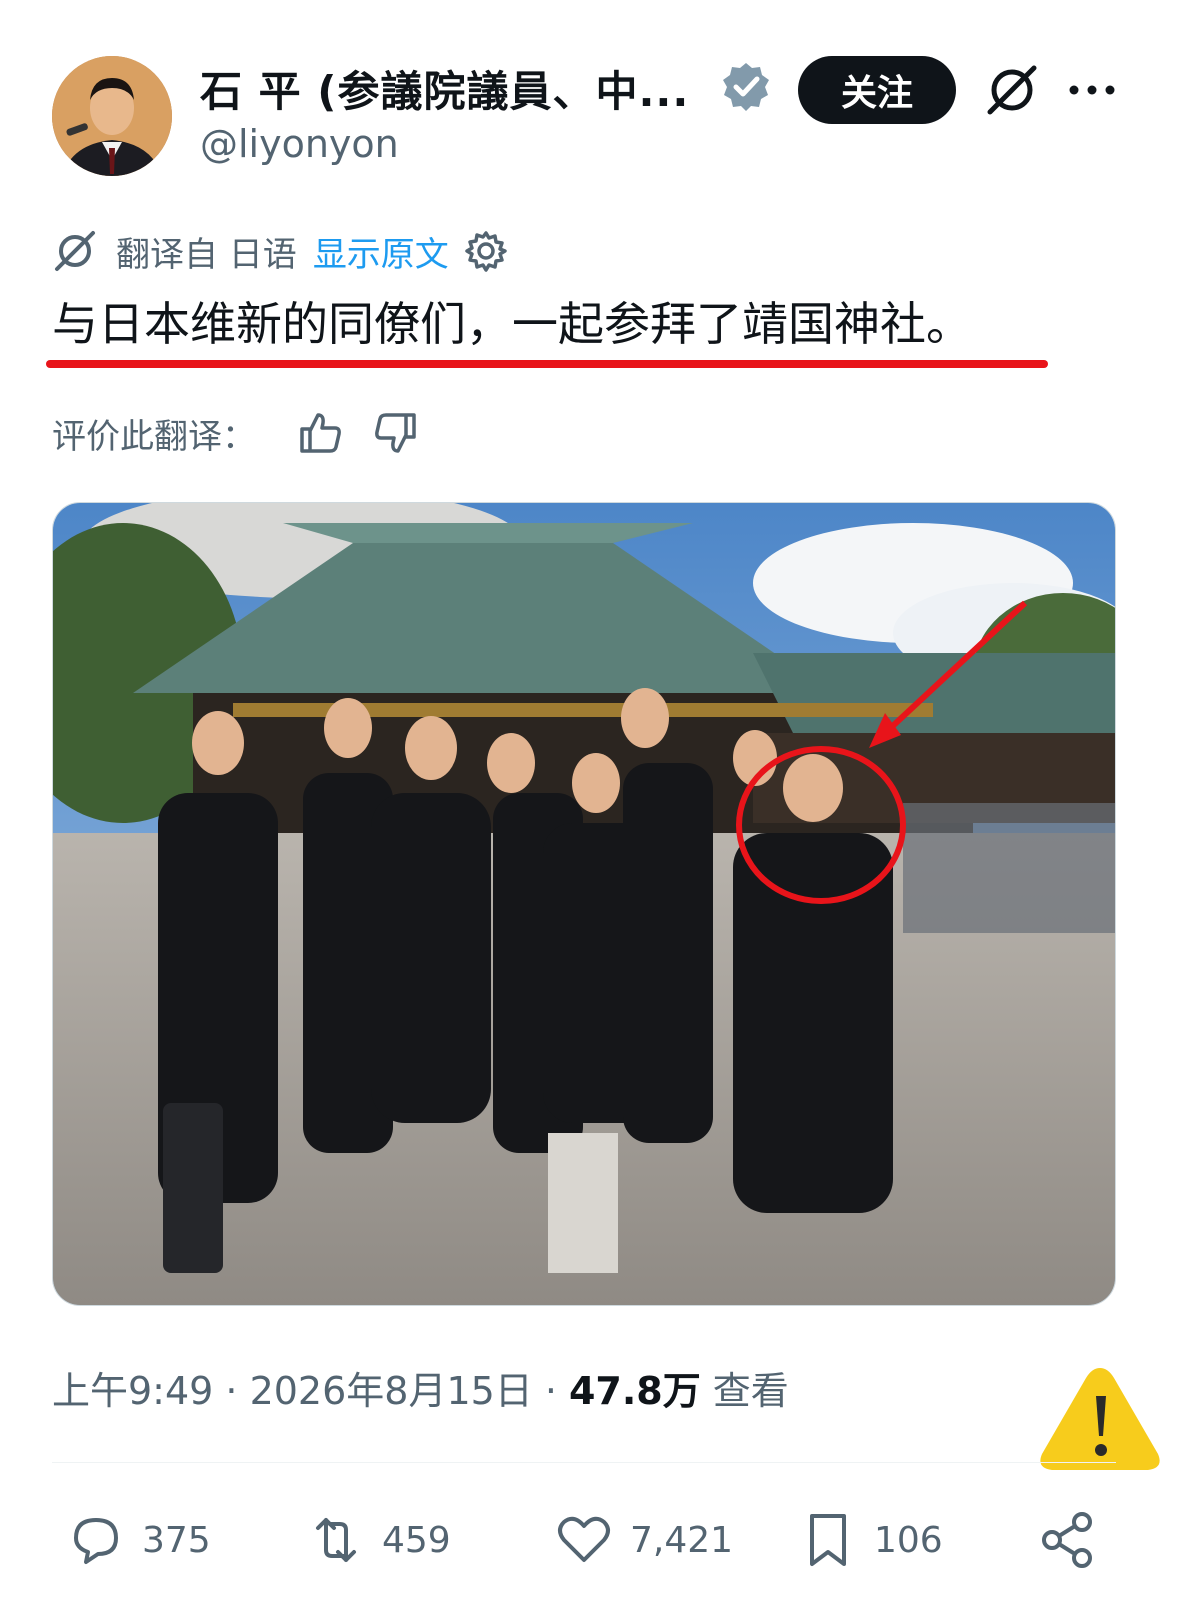  I want to click on retweet-button: 459, so click(377, 1540).